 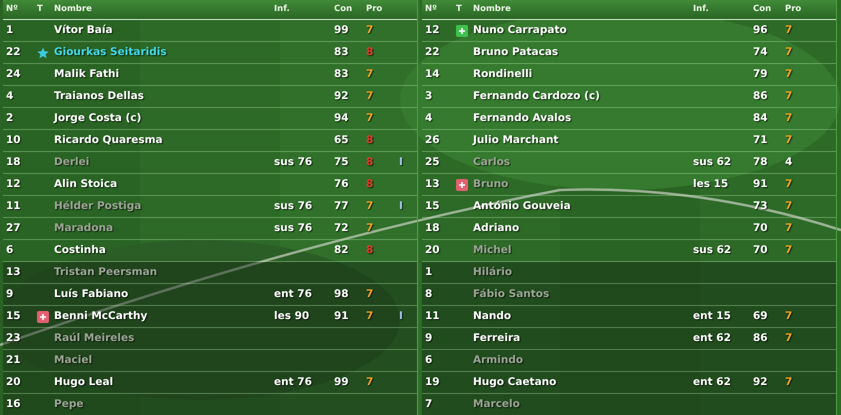 I want to click on condition-value: 75, so click(x=341, y=162).